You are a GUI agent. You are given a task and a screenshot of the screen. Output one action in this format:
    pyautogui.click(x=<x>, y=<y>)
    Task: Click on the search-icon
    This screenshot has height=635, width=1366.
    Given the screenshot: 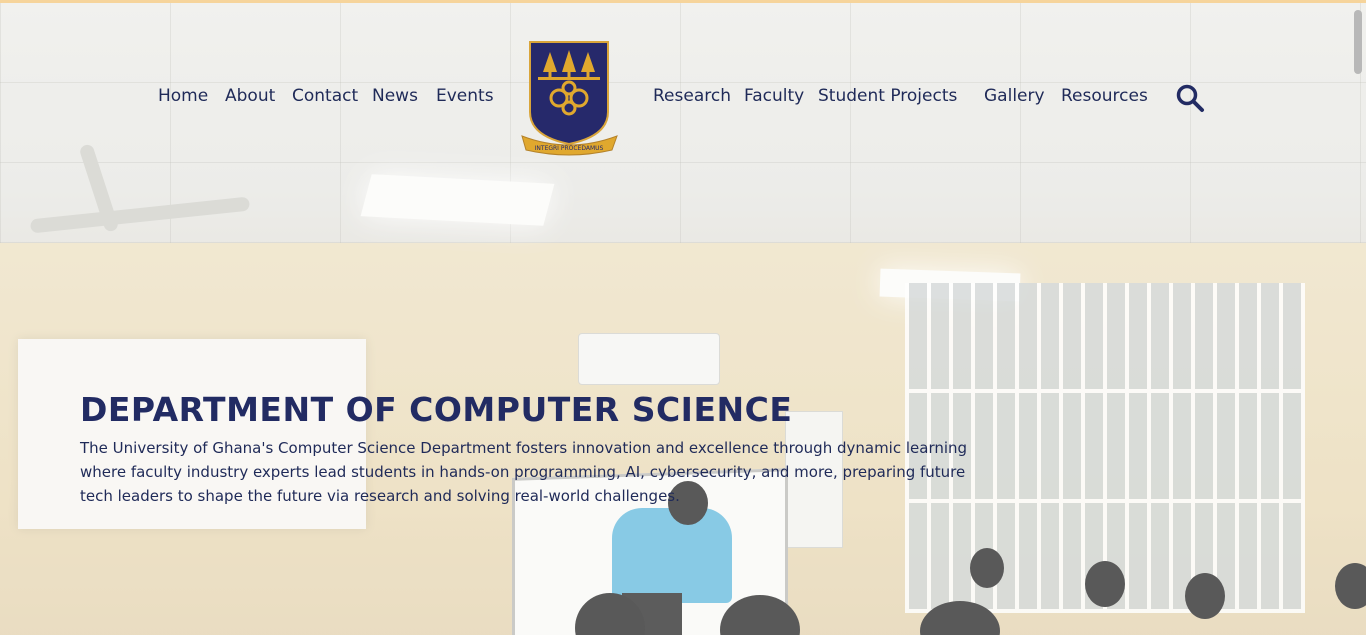 What is the action you would take?
    pyautogui.click(x=1190, y=98)
    